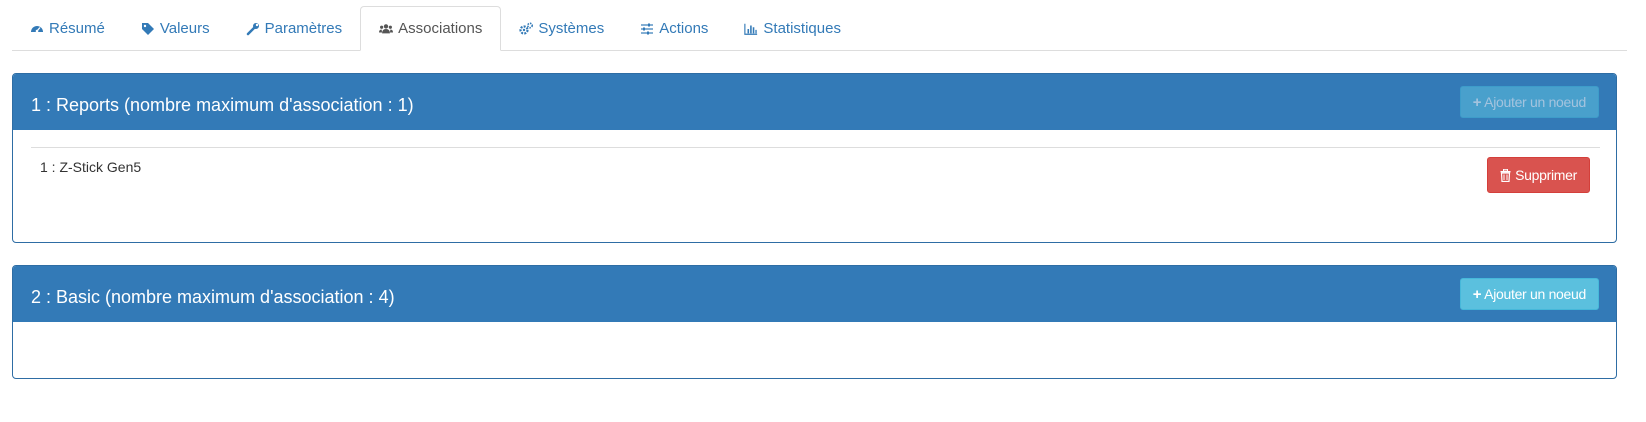 The height and width of the screenshot is (422, 1646). What do you see at coordinates (810, 177) in the screenshot?
I see `association-item: 1 : Z-Stick Gen5 Supprimer` at bounding box center [810, 177].